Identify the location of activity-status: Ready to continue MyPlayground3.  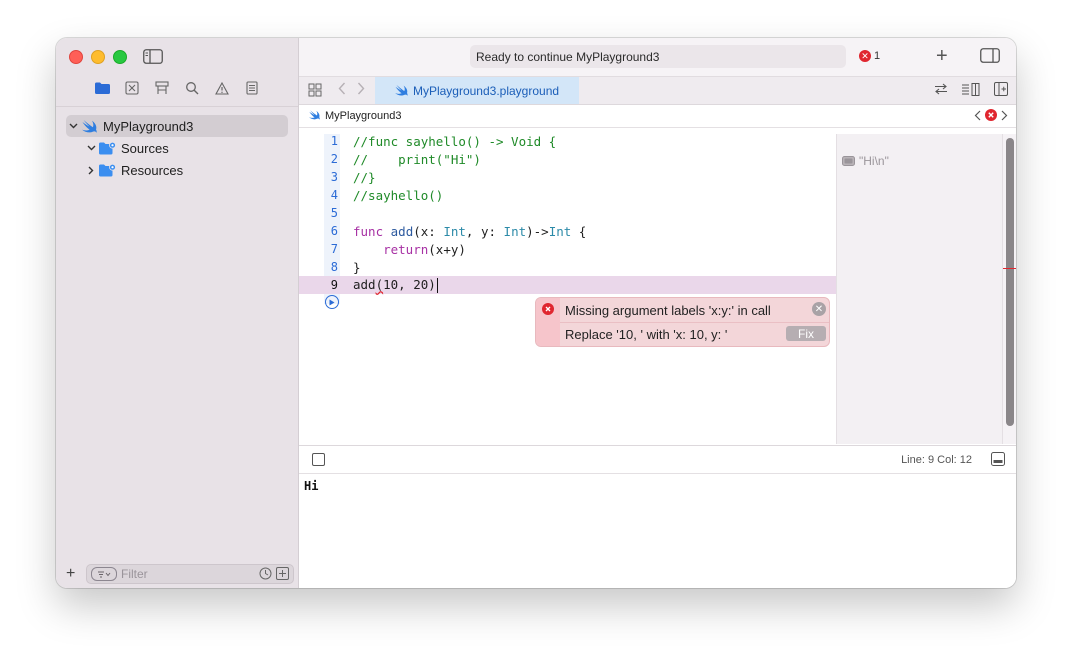
(658, 56).